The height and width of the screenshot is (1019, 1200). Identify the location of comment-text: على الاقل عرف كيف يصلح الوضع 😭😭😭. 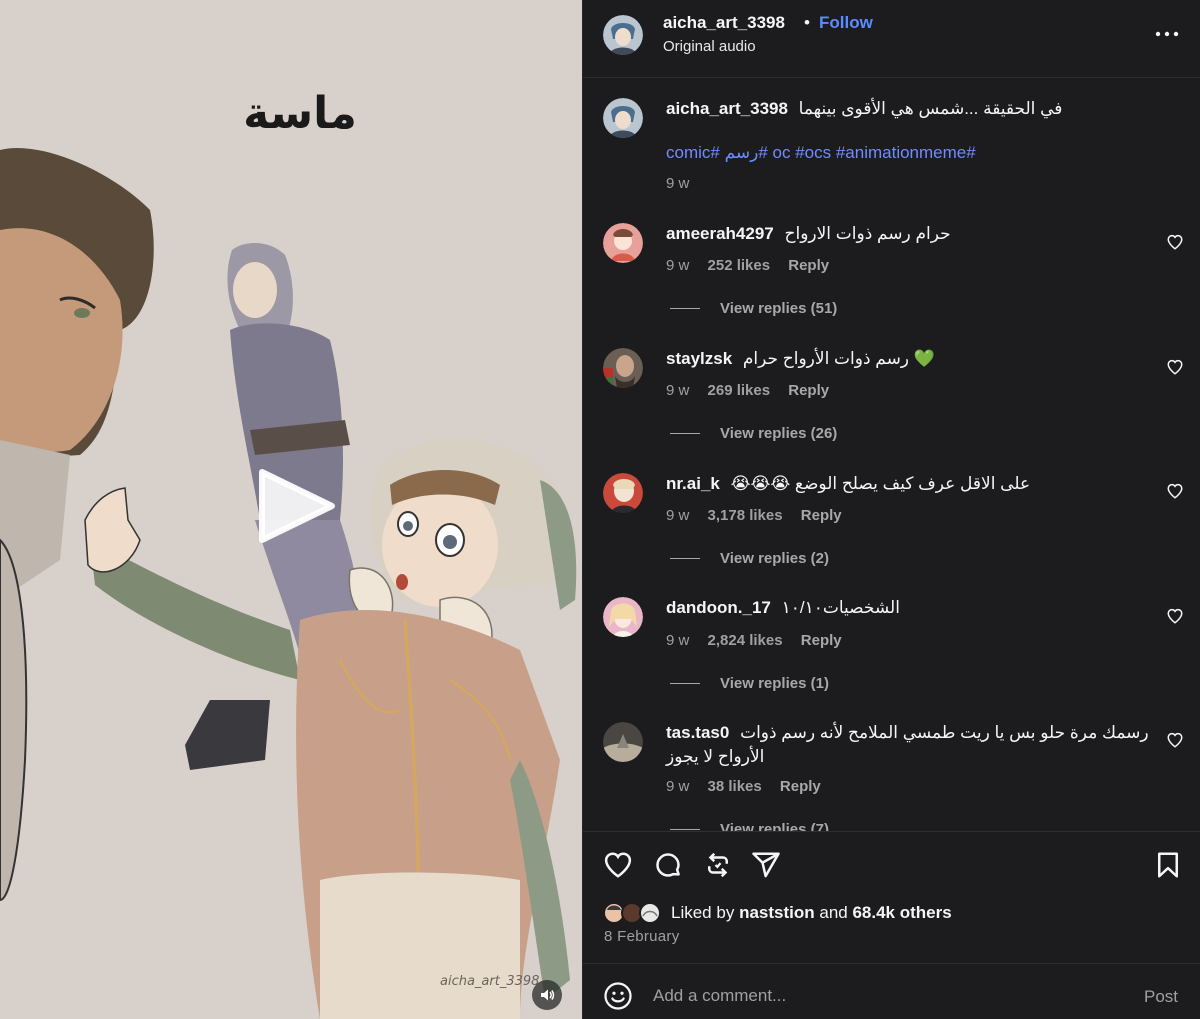
(880, 483).